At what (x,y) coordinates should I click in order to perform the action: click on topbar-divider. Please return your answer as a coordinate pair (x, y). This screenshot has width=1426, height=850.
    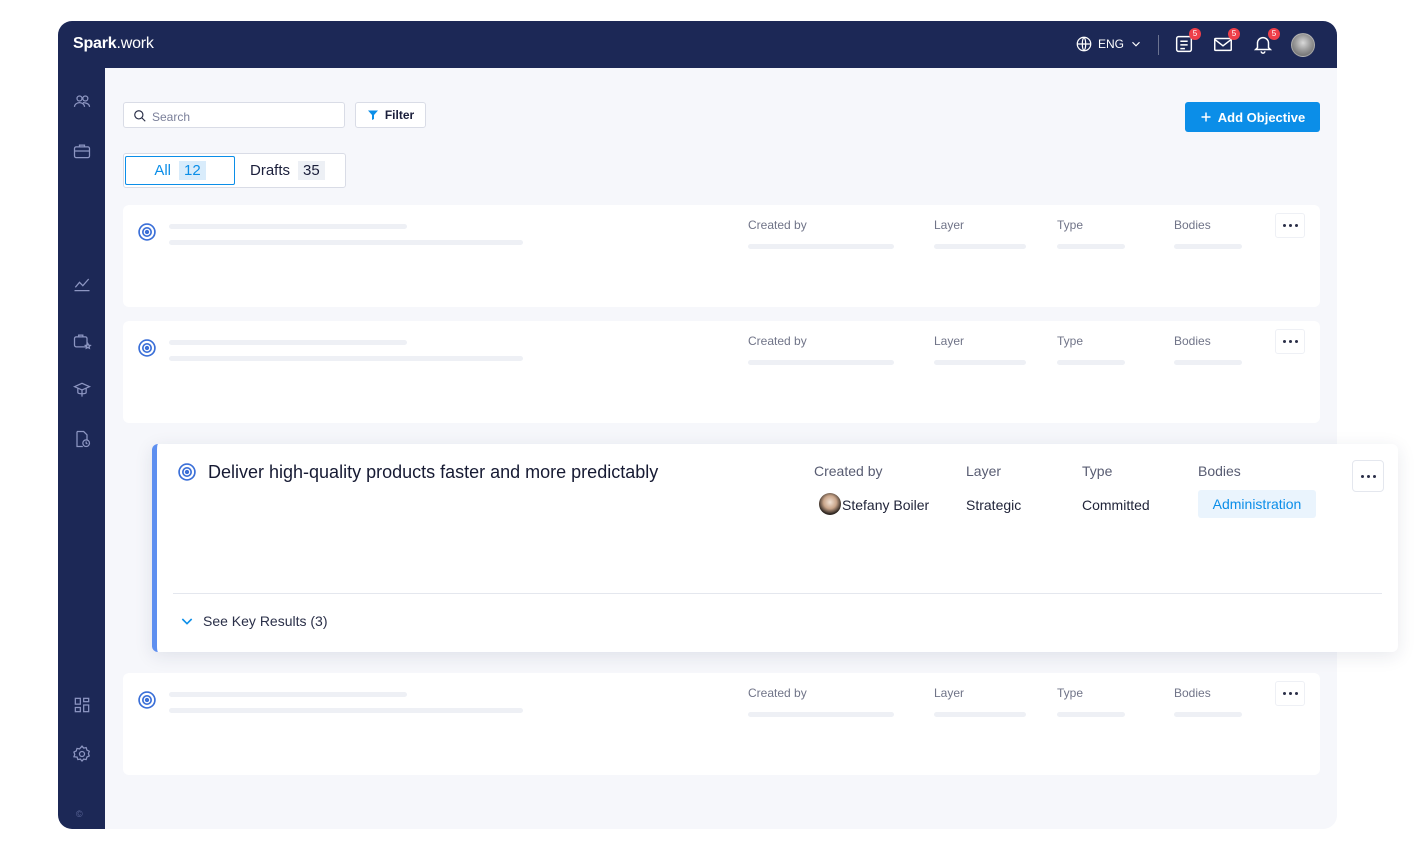
    Looking at the image, I should click on (1158, 45).